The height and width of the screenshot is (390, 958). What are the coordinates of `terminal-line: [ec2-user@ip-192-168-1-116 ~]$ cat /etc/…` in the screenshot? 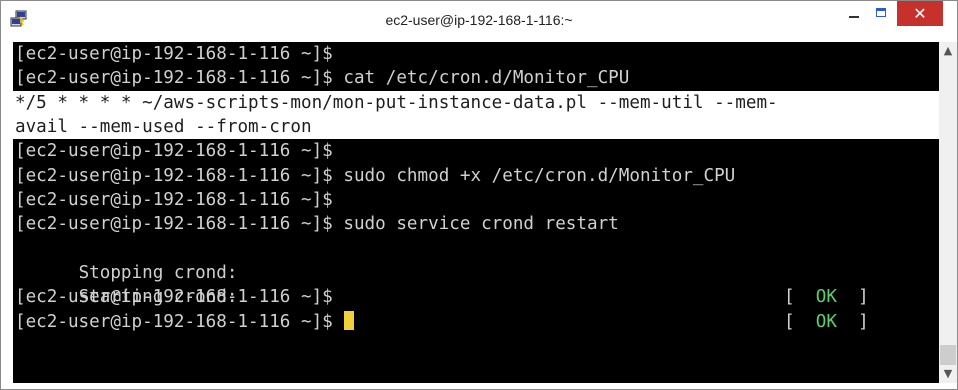 It's located at (476, 78).